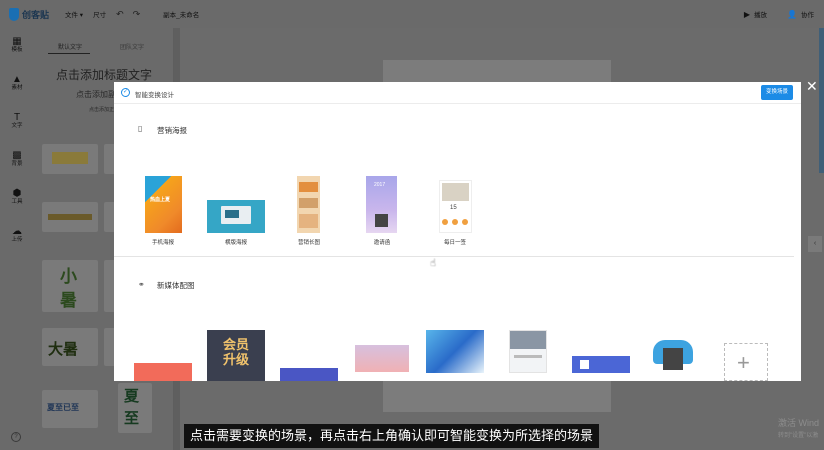 This screenshot has height=450, width=824. What do you see at coordinates (236, 242) in the screenshot?
I see `scene-label: 横版海报` at bounding box center [236, 242].